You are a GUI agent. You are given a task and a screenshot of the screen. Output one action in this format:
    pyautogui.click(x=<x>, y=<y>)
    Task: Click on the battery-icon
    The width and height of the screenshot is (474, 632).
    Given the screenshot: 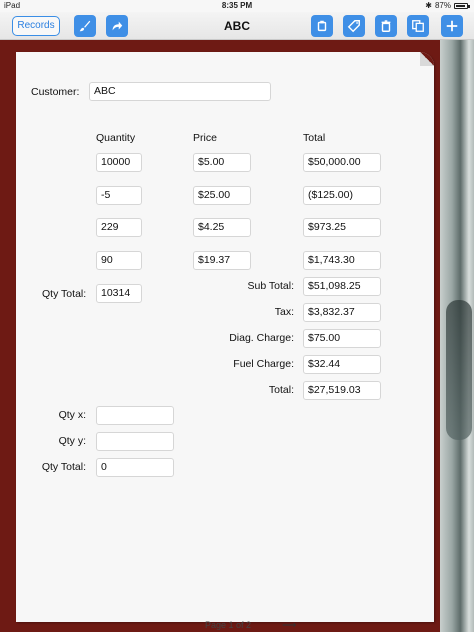 What is the action you would take?
    pyautogui.click(x=462, y=6)
    